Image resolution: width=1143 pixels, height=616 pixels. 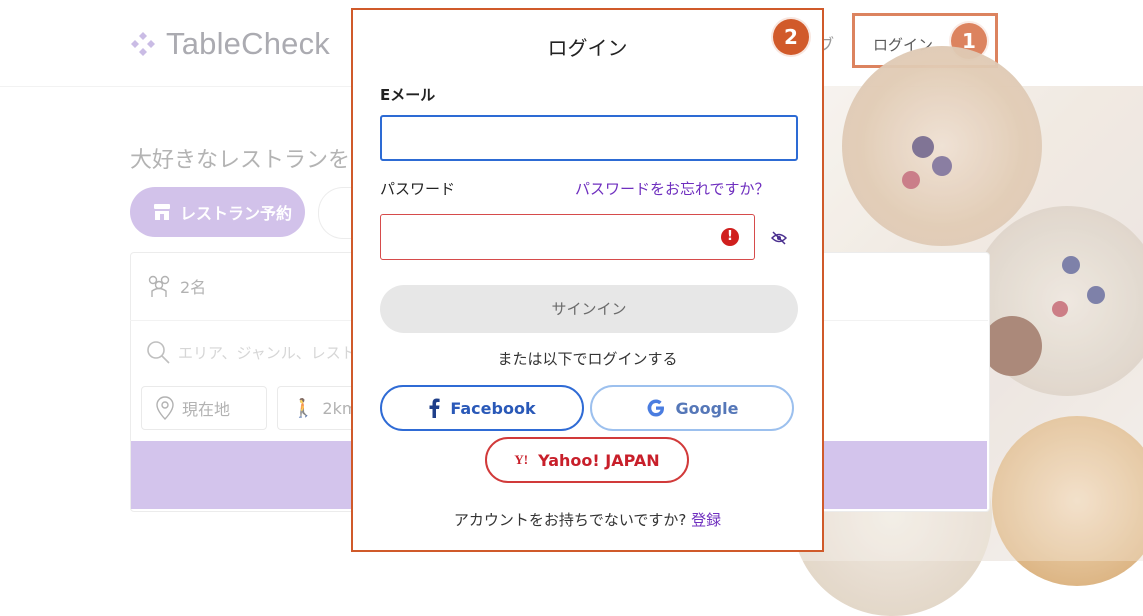 I want to click on register-link: 登録, so click(x=706, y=520).